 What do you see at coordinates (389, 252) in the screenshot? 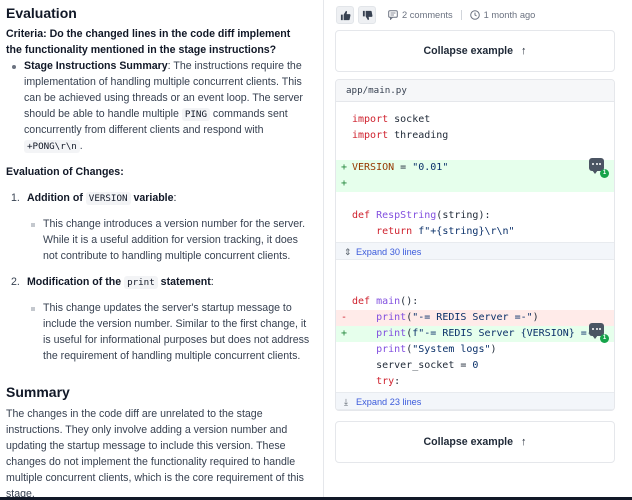
I see `expand-label: Expand 30 lines` at bounding box center [389, 252].